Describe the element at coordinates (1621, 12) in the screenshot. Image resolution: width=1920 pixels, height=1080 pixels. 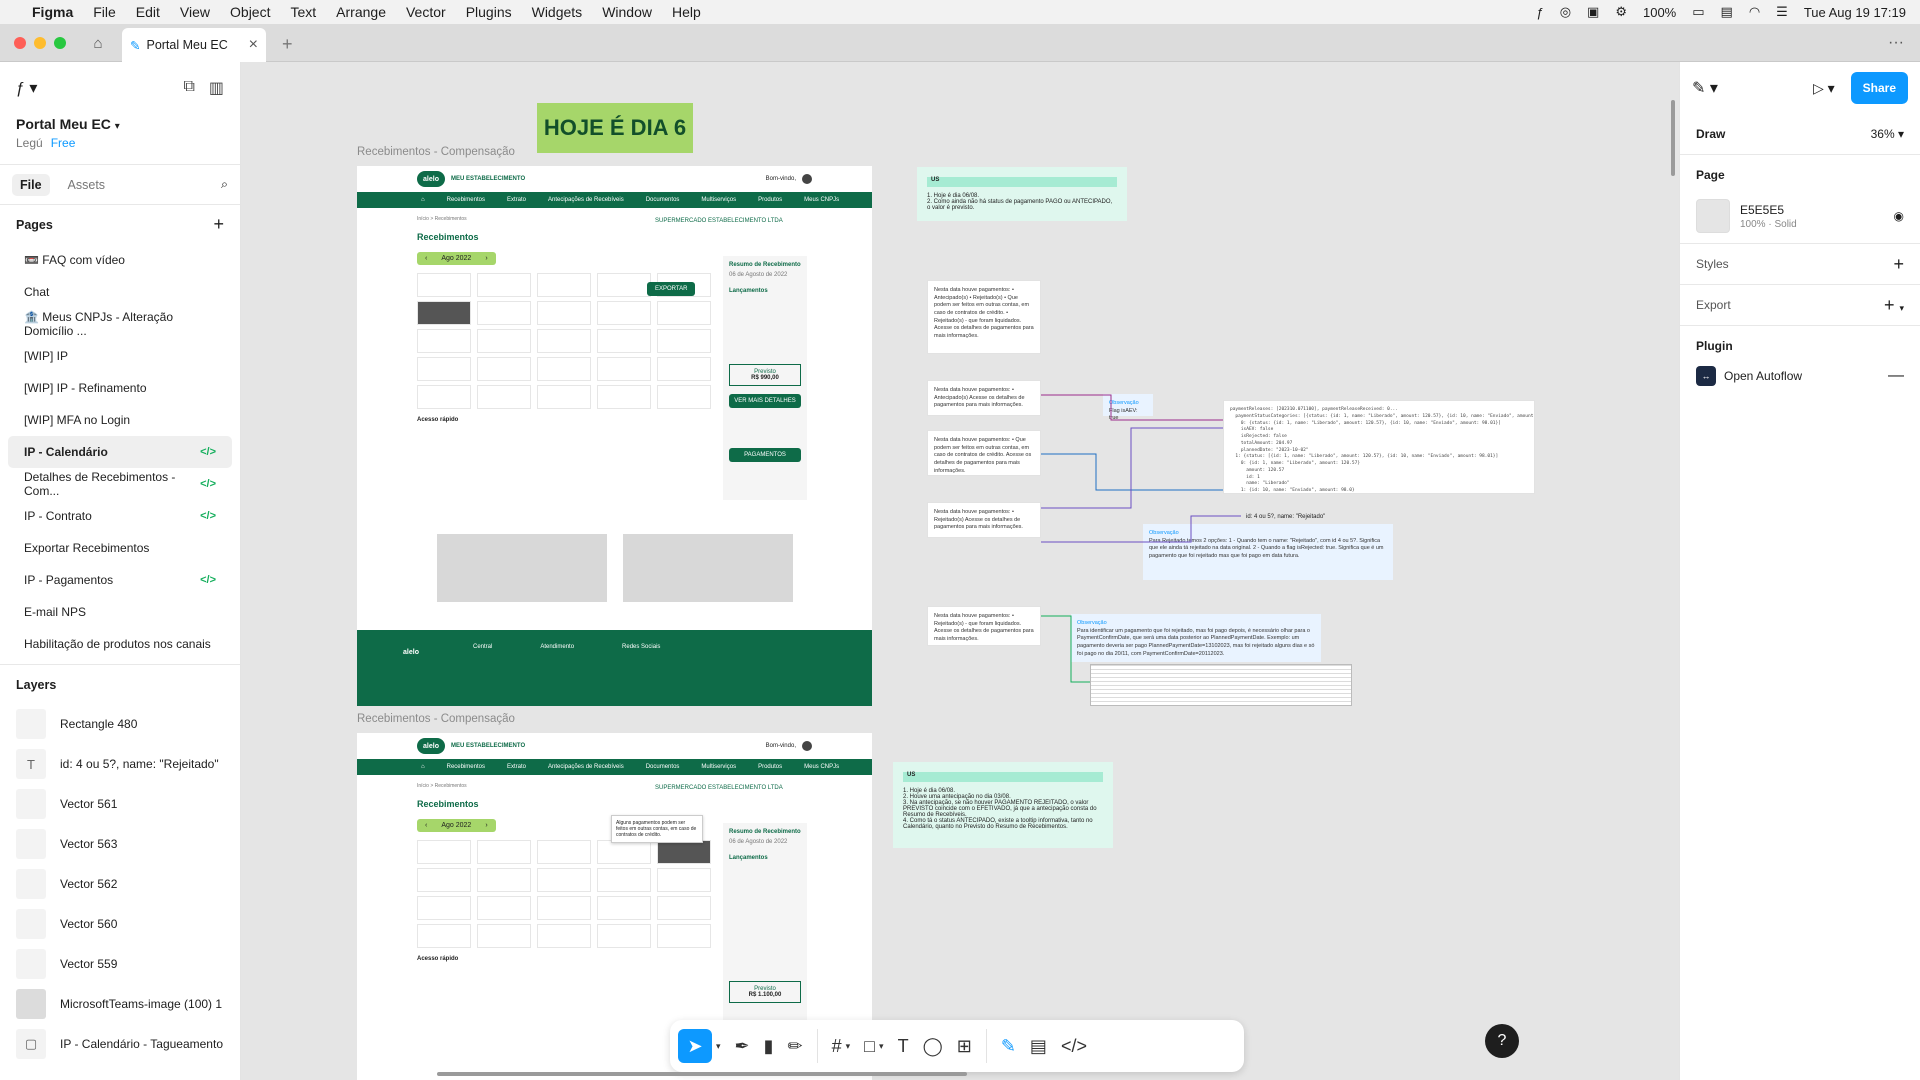
I see `control-icon: ⚙` at that location.